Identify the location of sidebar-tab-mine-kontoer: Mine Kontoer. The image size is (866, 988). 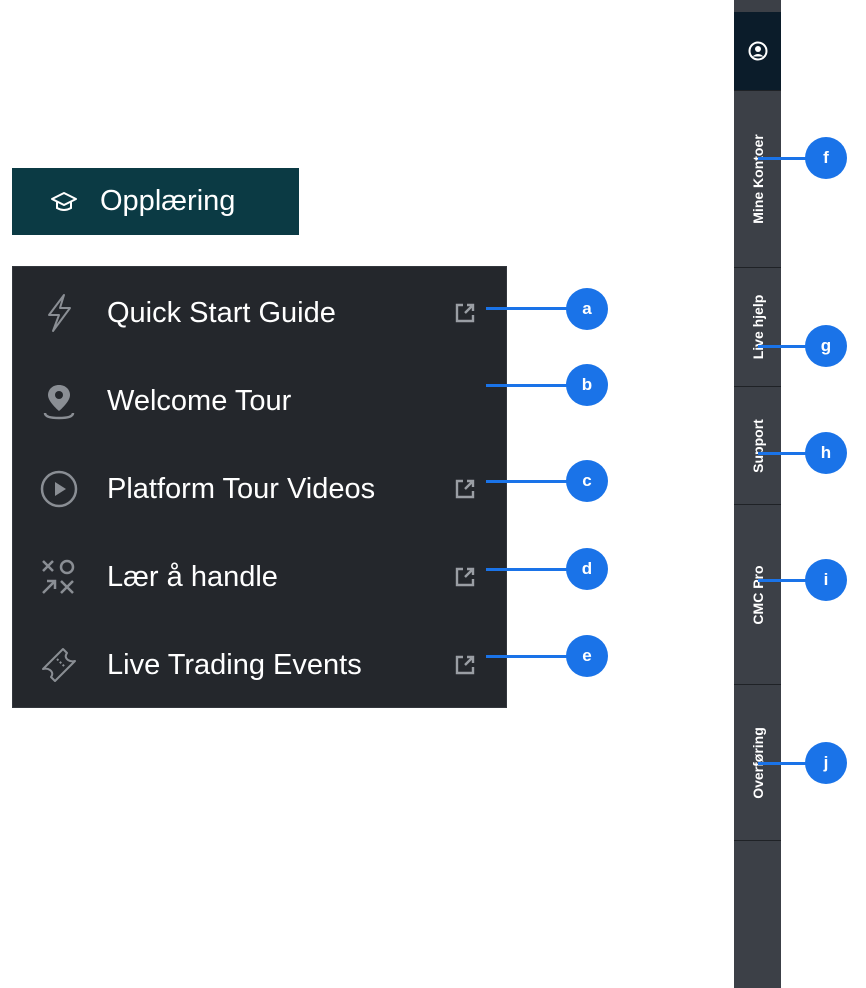
(757, 178).